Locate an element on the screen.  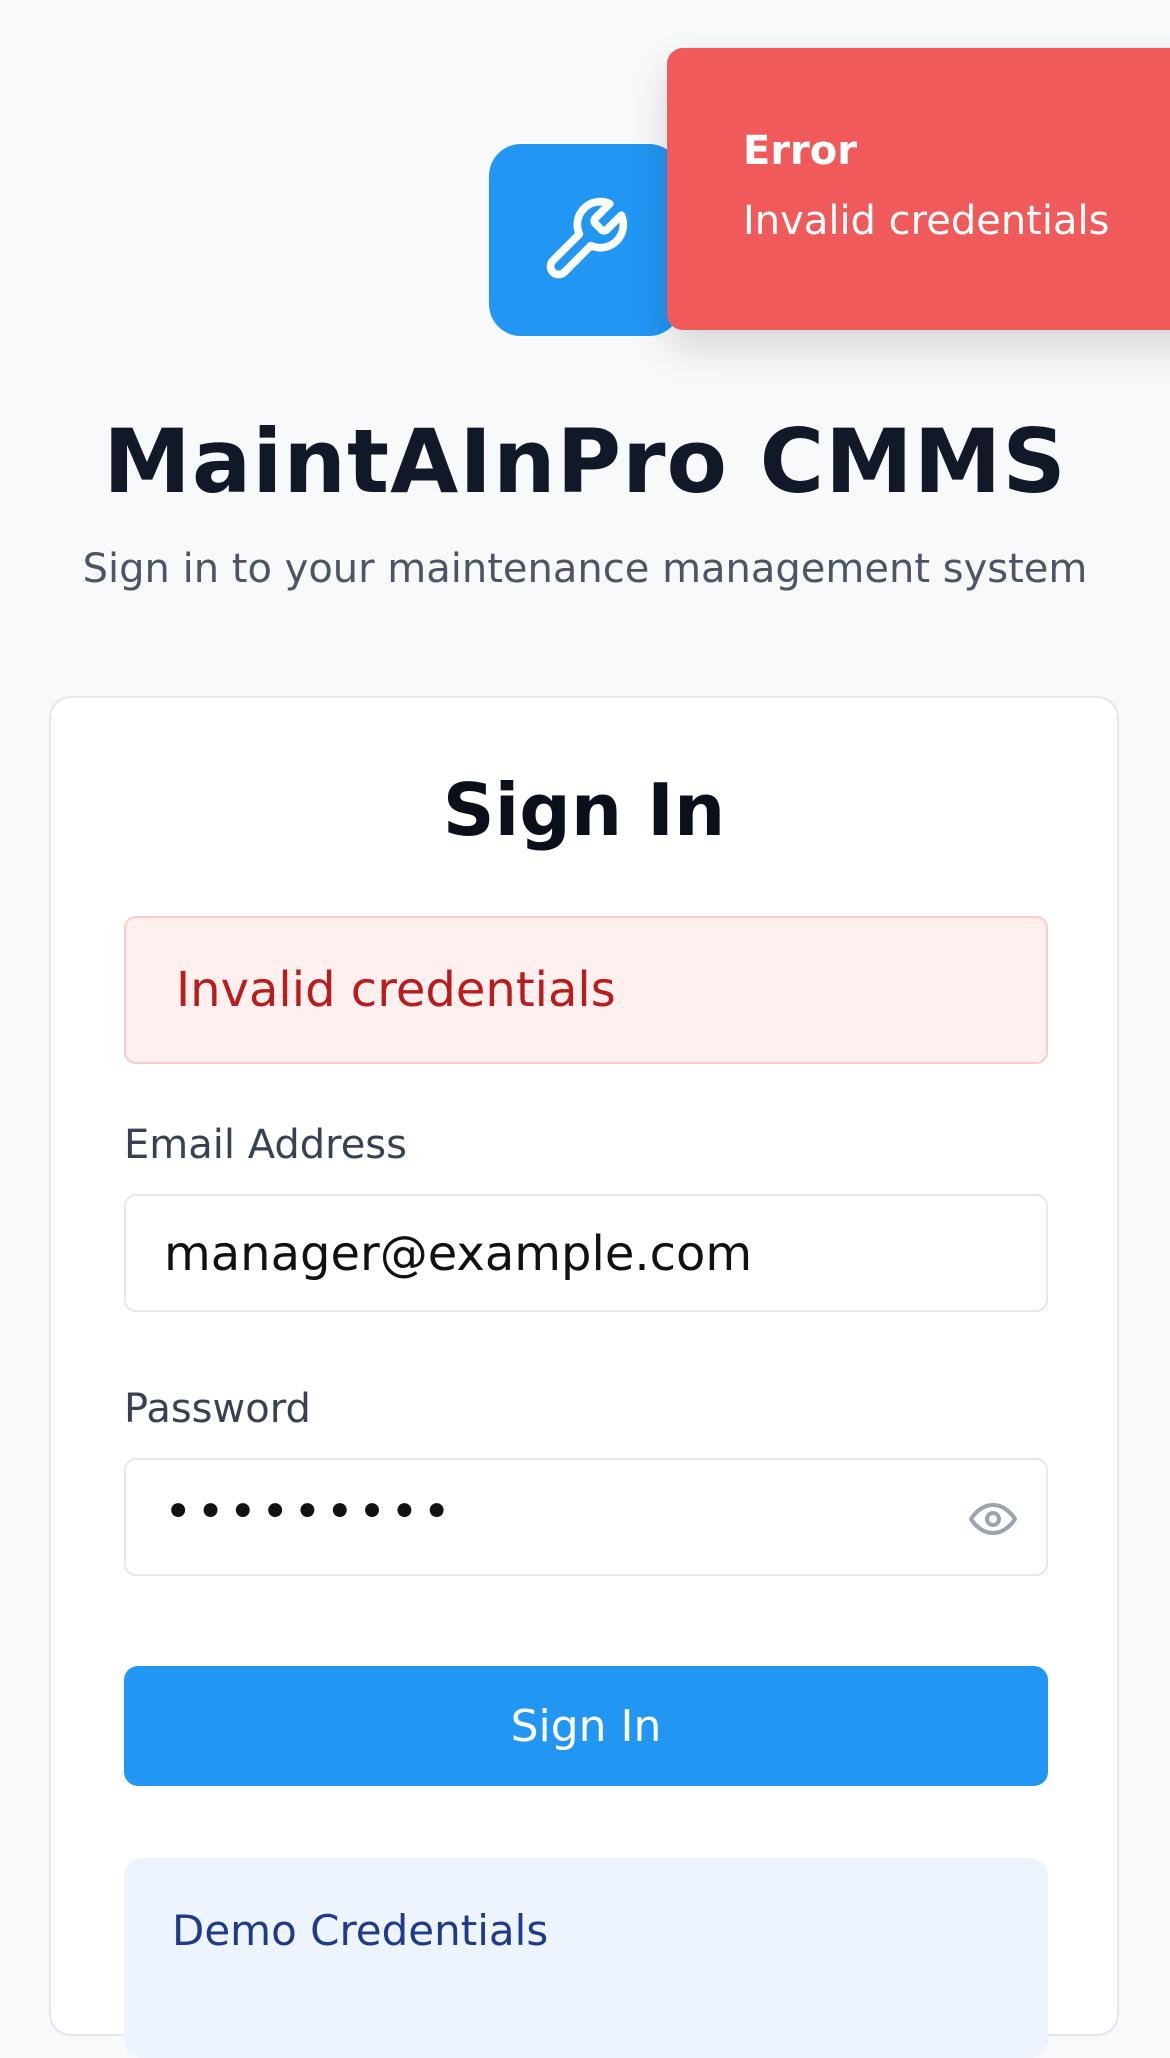
toast-title: Error is located at coordinates (800, 151).